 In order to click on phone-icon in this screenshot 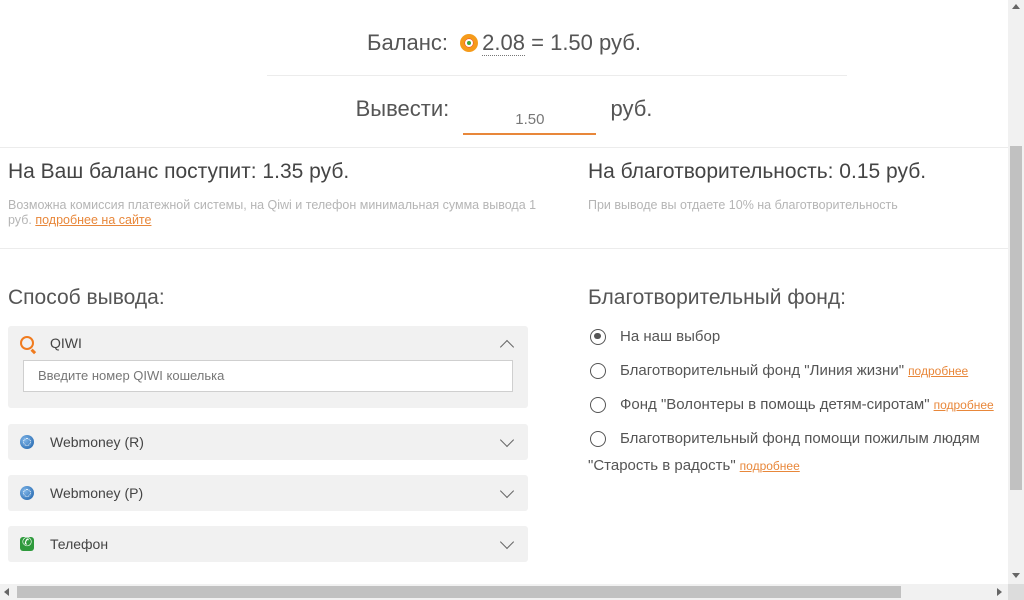, I will do `click(27, 543)`.